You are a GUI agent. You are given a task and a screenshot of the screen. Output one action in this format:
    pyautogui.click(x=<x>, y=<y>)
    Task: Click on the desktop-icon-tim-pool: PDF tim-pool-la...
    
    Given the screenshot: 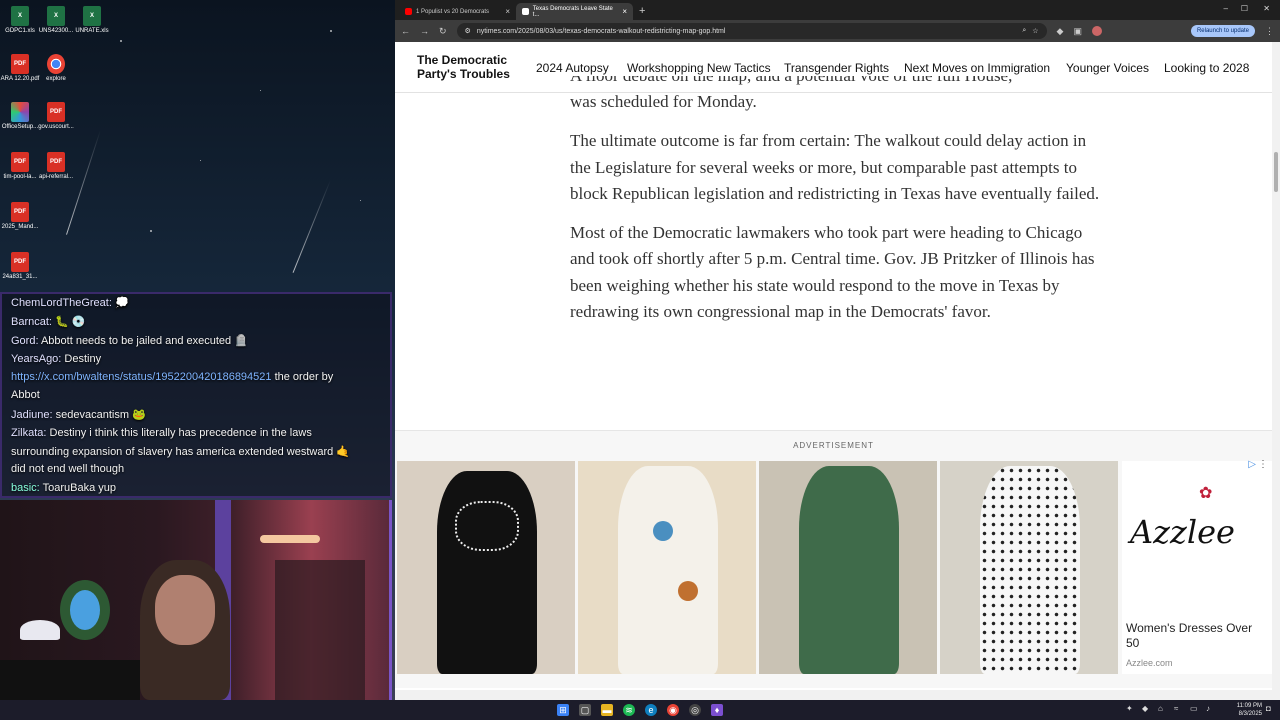 What is the action you would take?
    pyautogui.click(x=20, y=166)
    